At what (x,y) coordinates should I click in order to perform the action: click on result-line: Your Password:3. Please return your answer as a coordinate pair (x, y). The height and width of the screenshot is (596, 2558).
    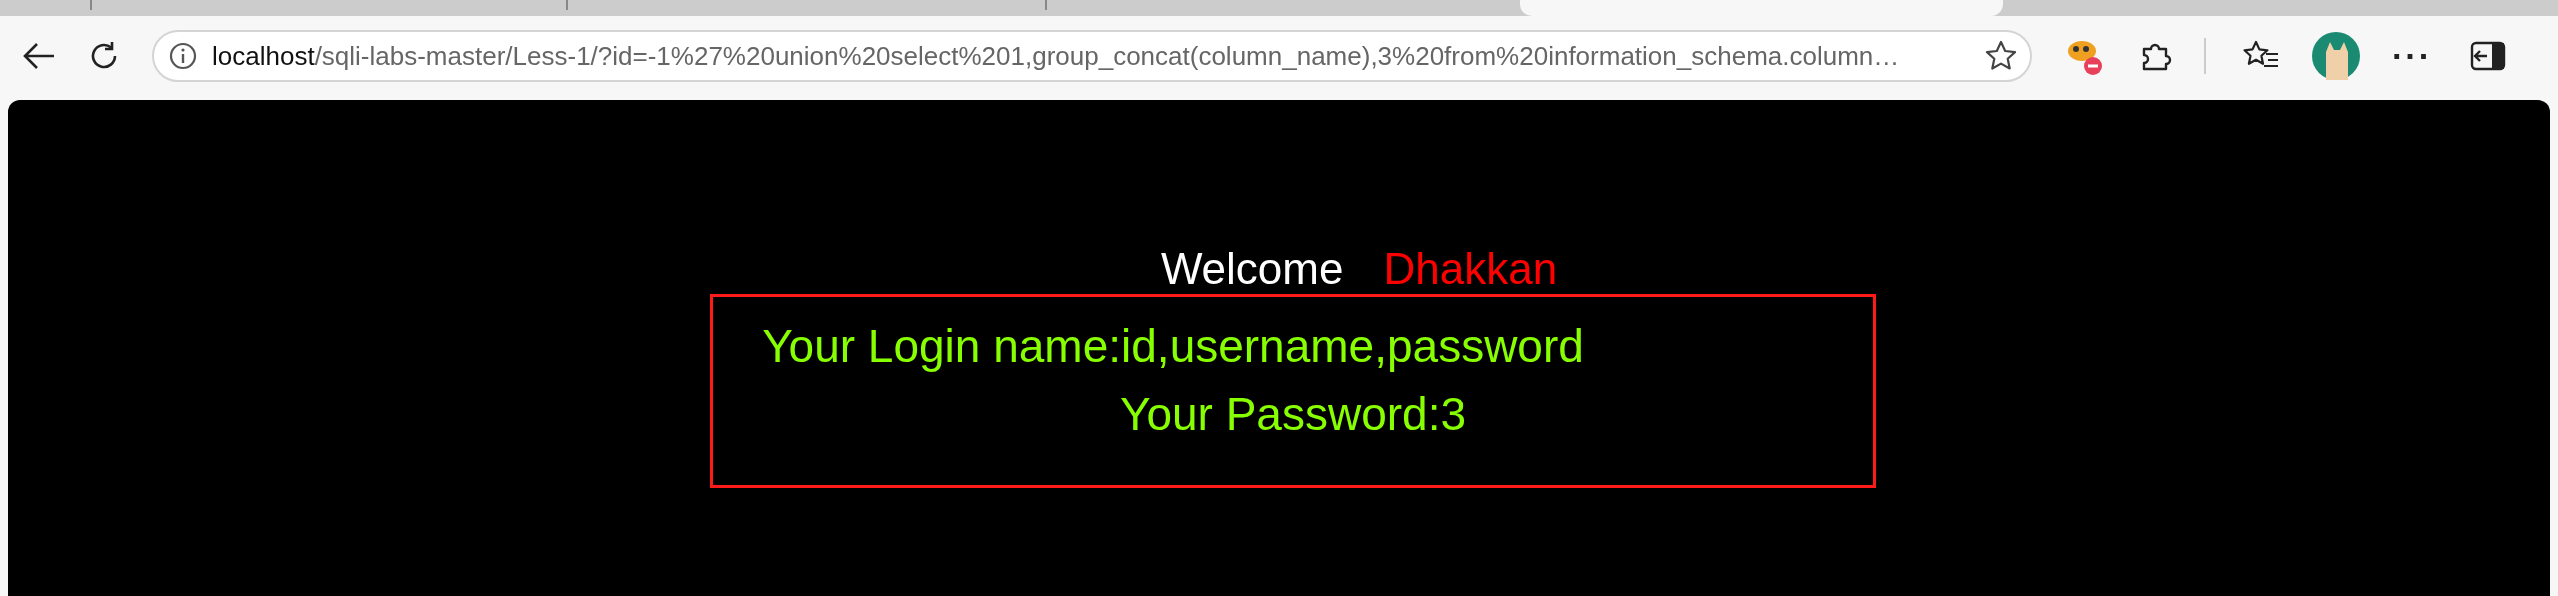
    Looking at the image, I should click on (1293, 414).